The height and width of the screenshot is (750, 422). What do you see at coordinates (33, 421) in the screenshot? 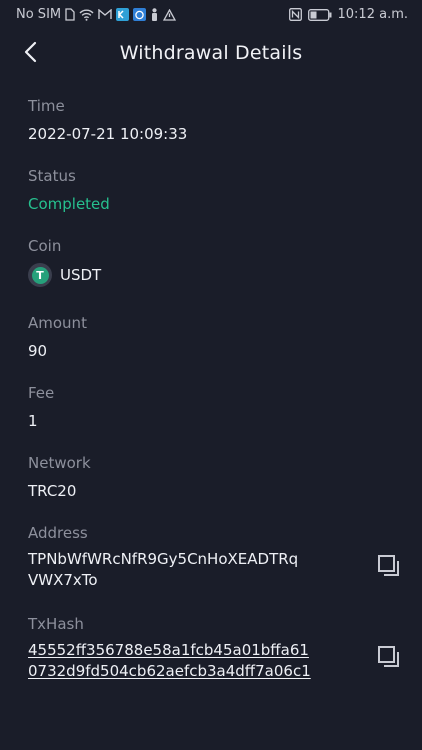
I see `fee-value: 1` at bounding box center [33, 421].